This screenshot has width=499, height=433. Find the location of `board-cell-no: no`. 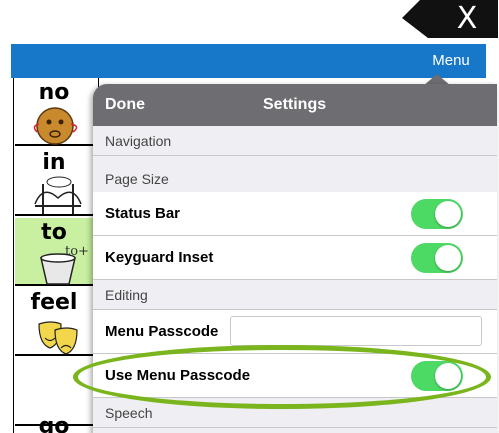

board-cell-no: no is located at coordinates (56, 112).